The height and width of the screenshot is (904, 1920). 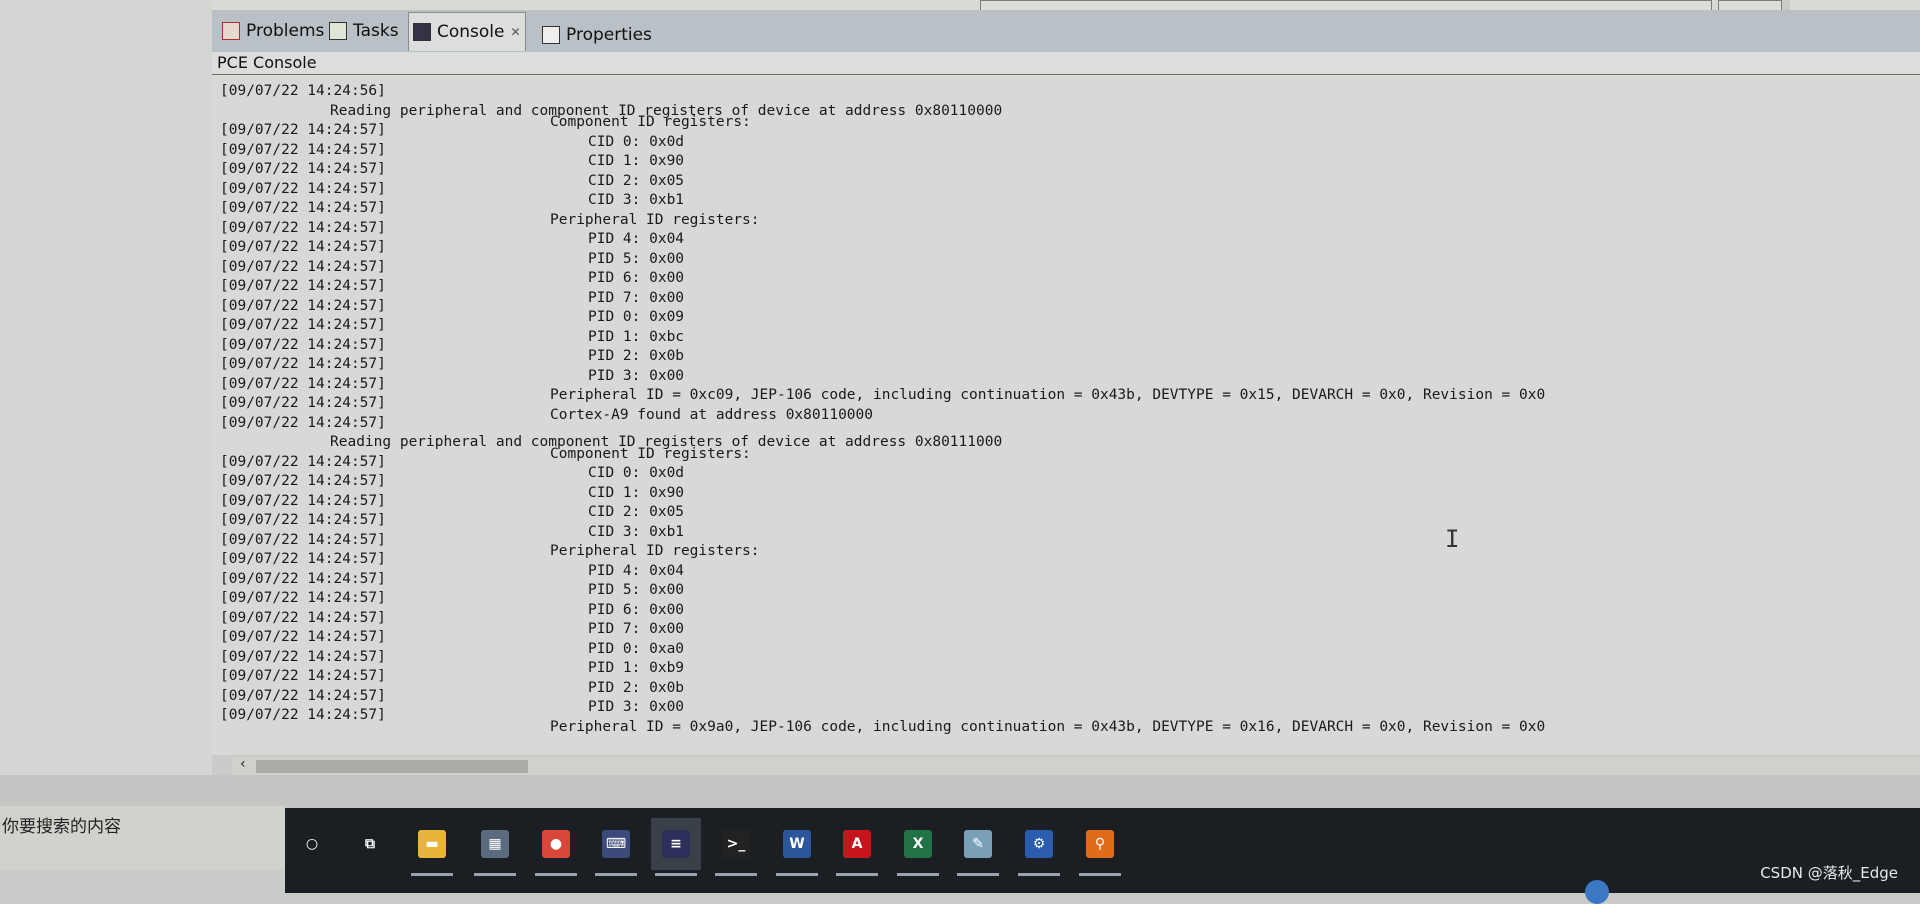 I want to click on word-icon: W, so click(x=797, y=844).